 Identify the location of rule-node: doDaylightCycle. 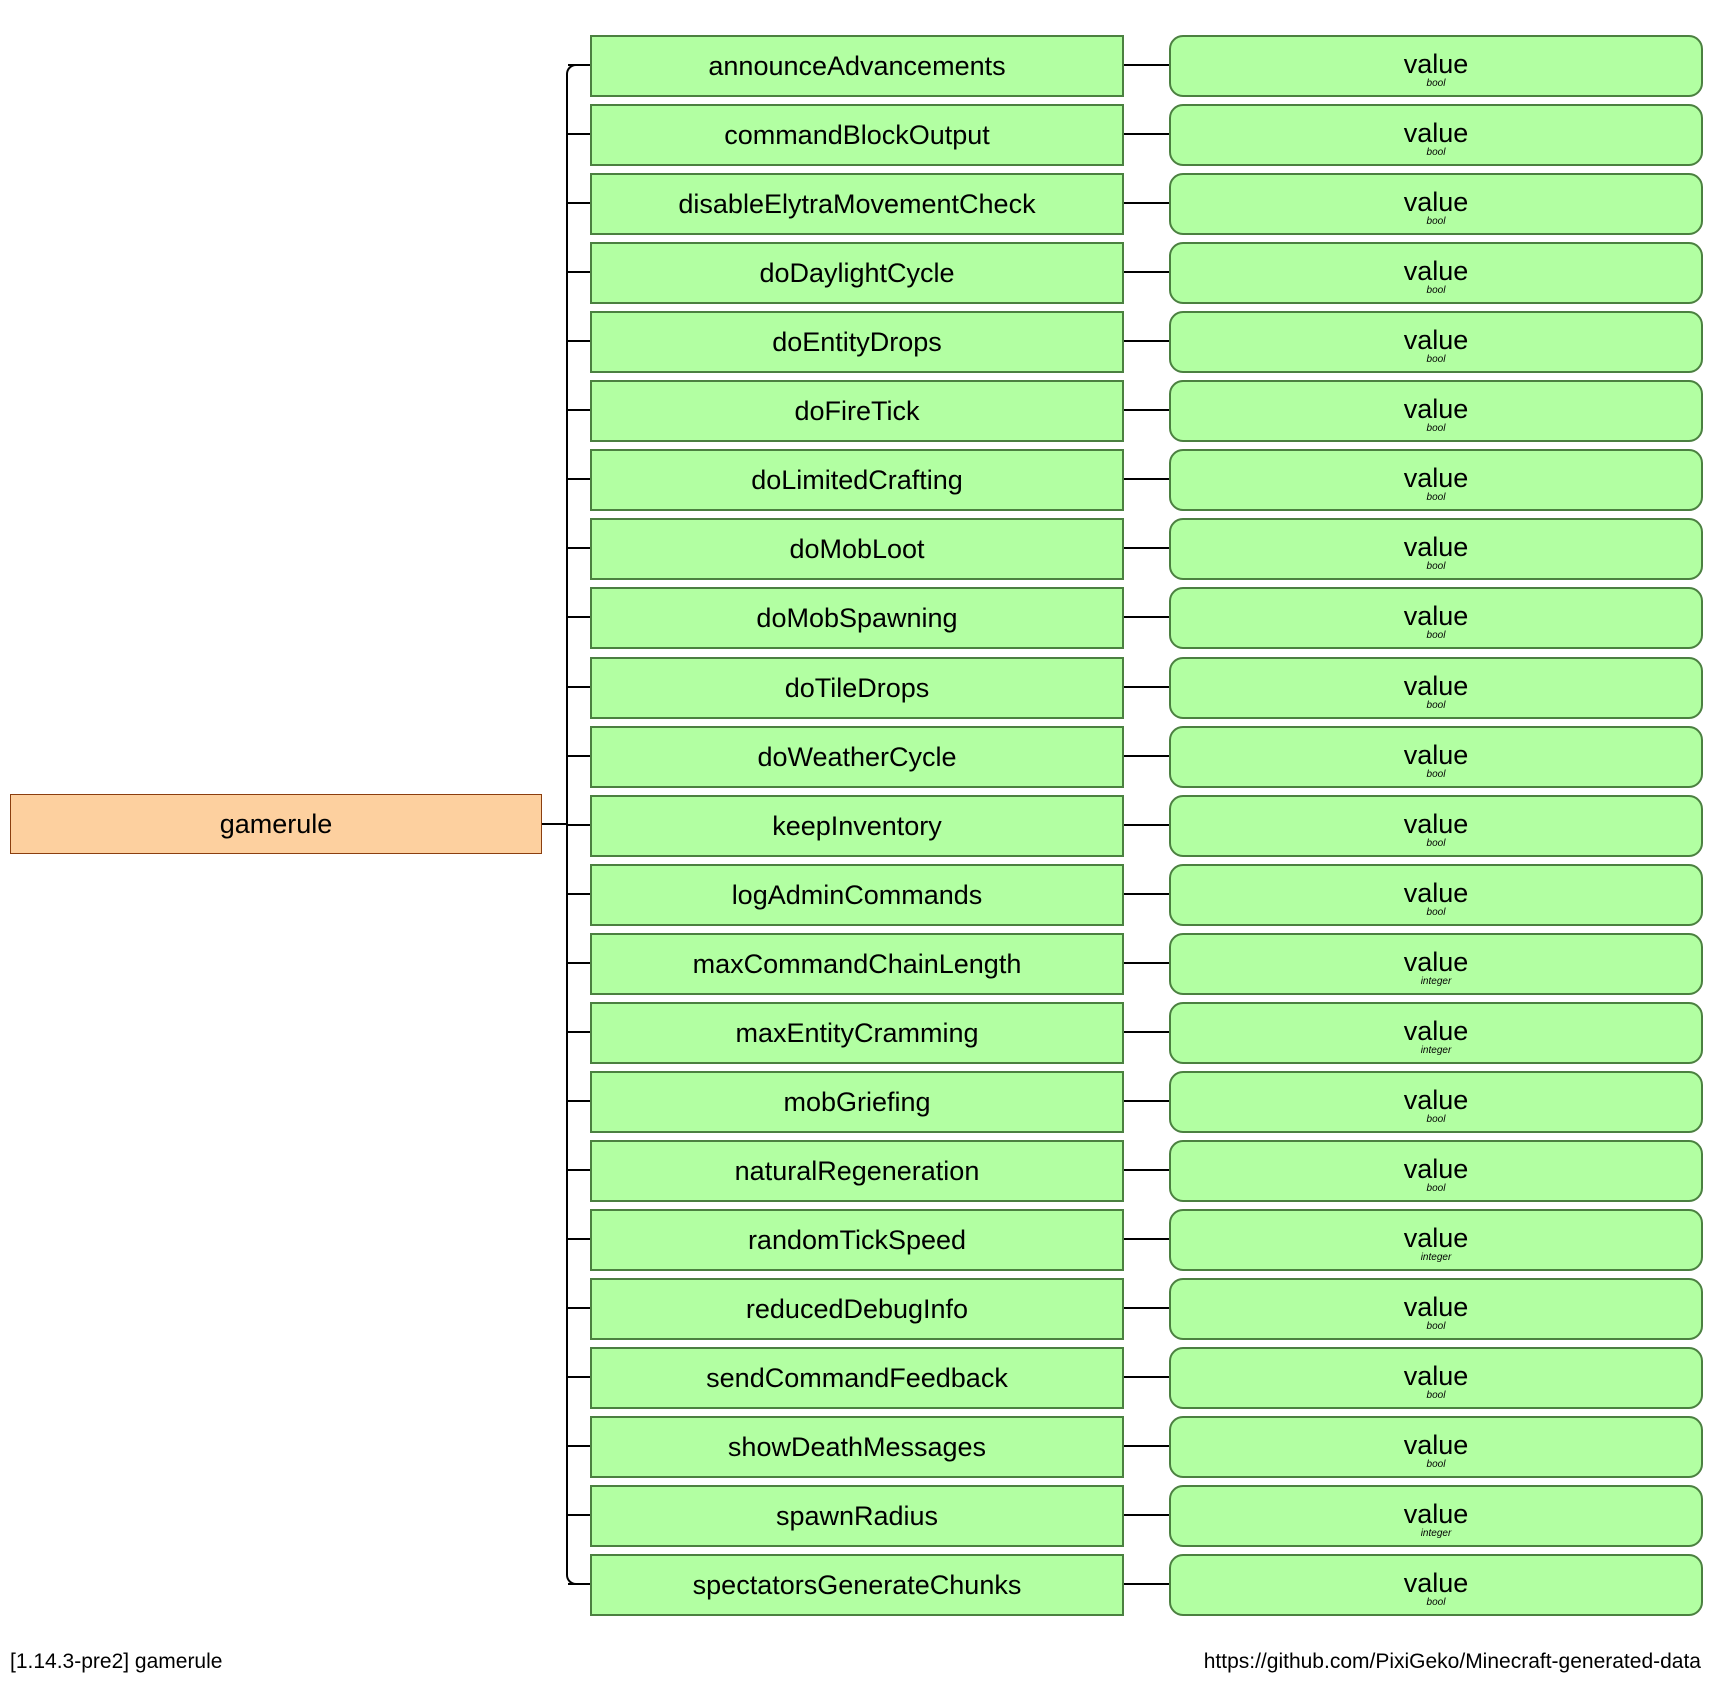
(857, 273).